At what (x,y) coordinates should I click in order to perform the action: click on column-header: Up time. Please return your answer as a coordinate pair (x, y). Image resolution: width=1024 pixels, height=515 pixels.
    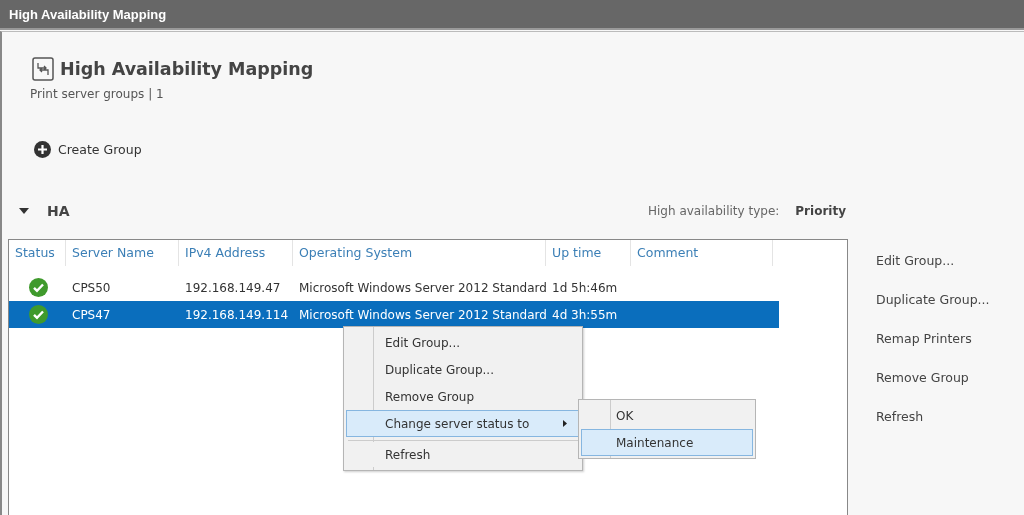
    Looking at the image, I should click on (588, 253).